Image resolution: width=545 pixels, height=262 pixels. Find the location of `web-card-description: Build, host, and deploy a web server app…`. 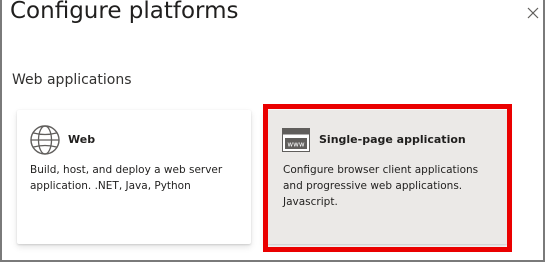

web-card-description: Build, host, and deploy a web server app… is located at coordinates (126, 178).